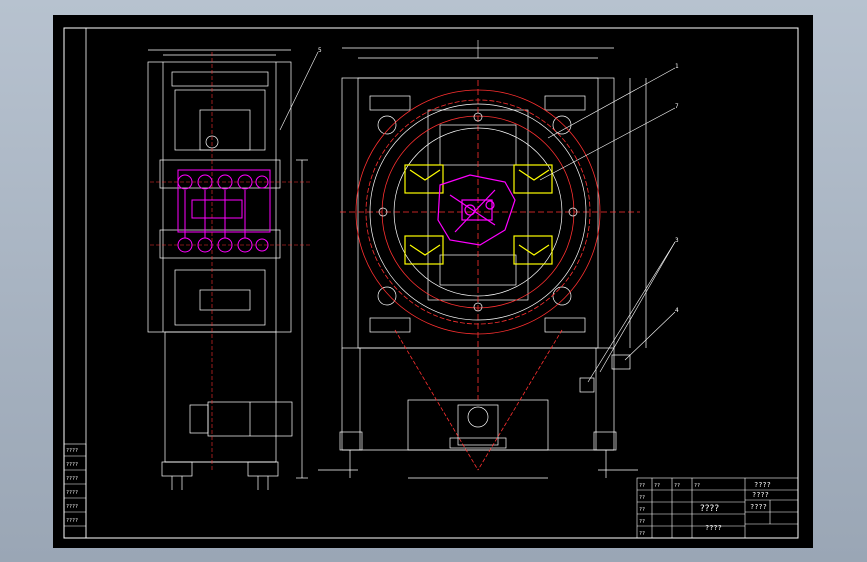 This screenshot has width=867, height=562. Describe the element at coordinates (72, 507) in the screenshot. I see `revision-cell-4: ????` at that location.